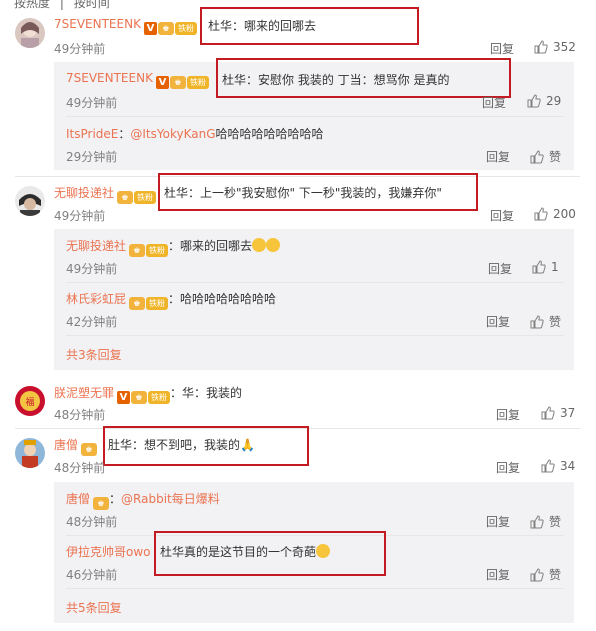 The height and width of the screenshot is (631, 596). I want to click on user-badges: ♚, so click(101, 503).